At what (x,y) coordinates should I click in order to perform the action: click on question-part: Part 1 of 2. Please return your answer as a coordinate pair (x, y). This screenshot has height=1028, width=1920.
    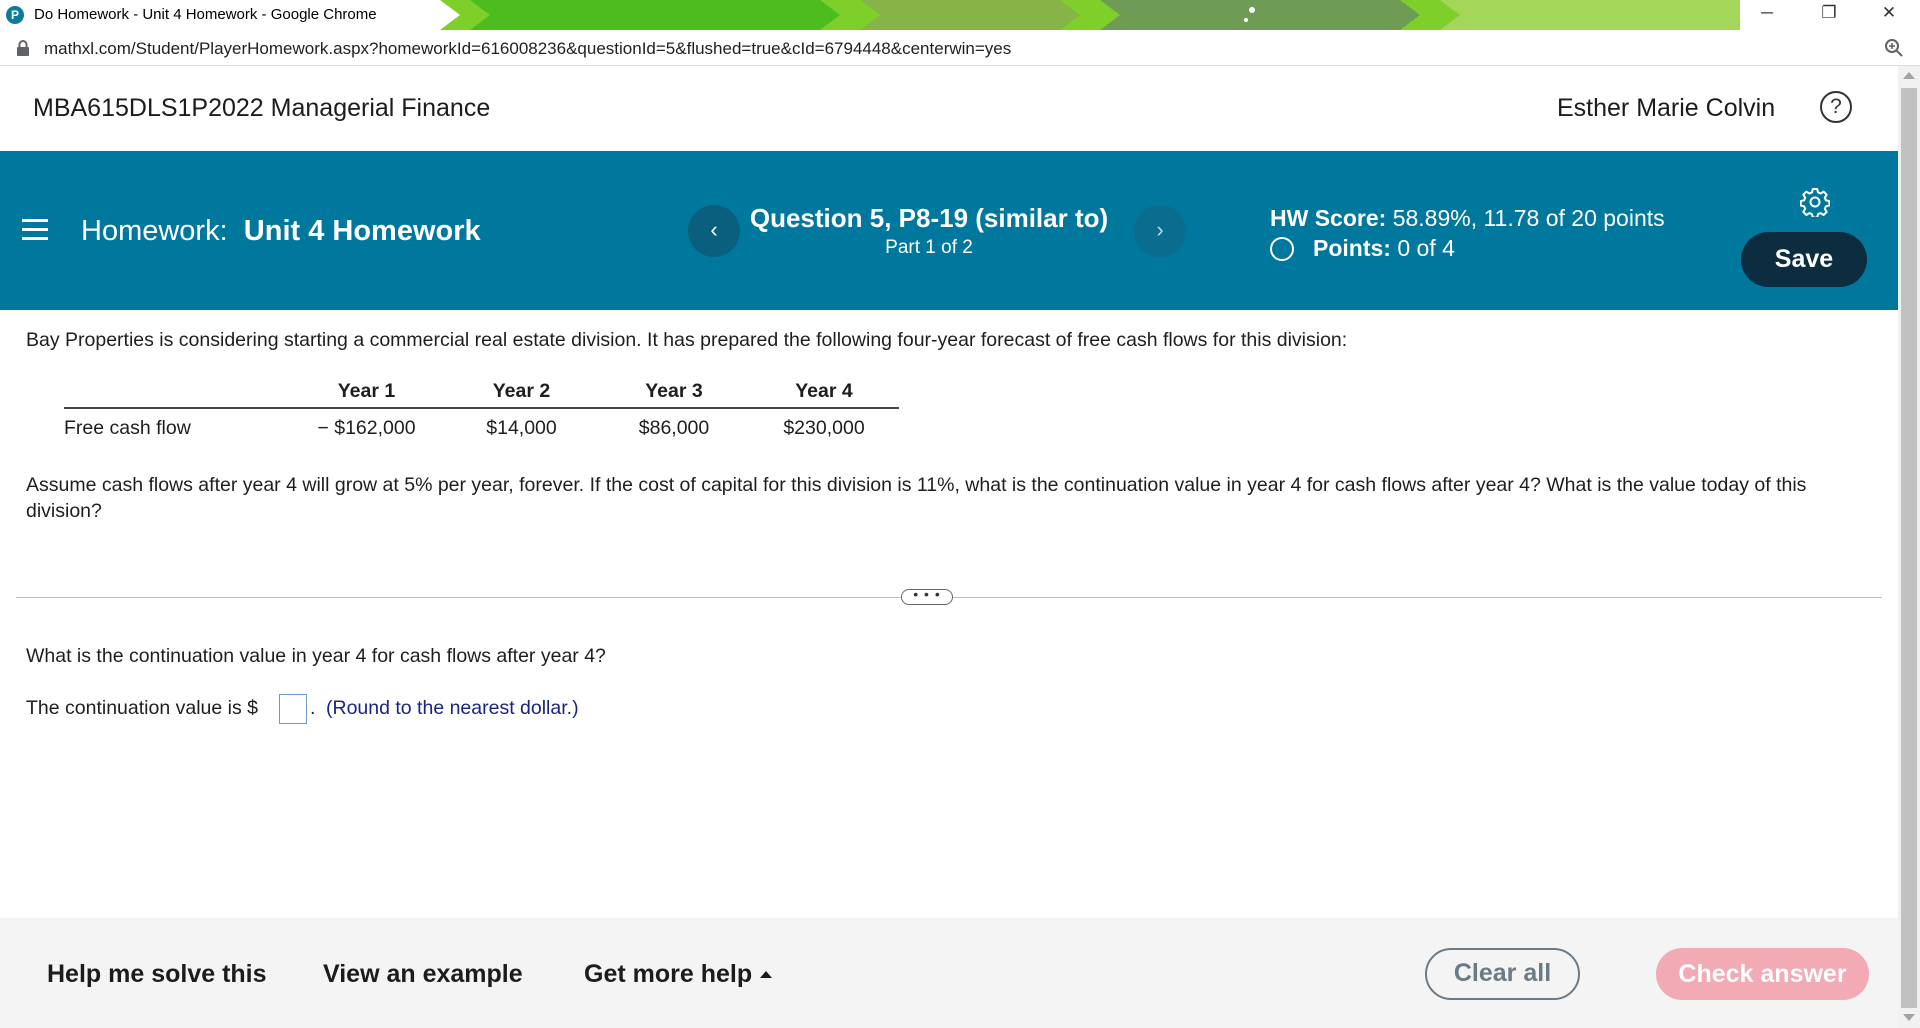
    Looking at the image, I should click on (929, 247).